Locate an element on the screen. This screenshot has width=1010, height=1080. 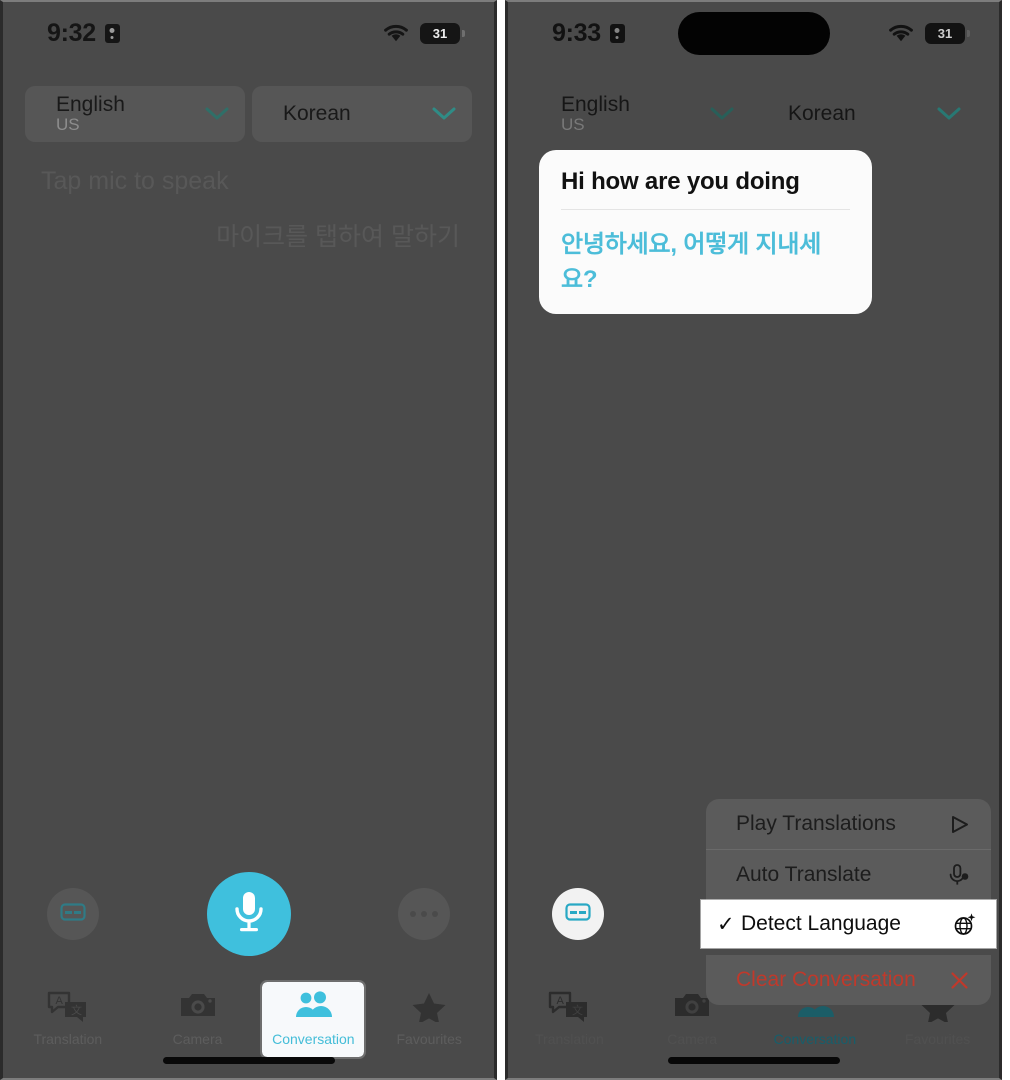
status-bar-left: 9:32 is located at coordinates (83, 33).